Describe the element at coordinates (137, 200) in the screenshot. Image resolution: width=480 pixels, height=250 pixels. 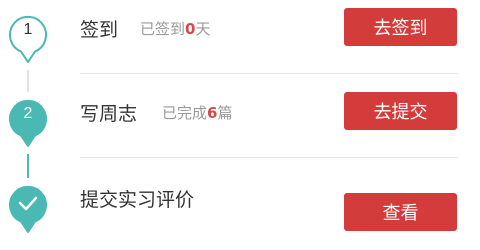
I see `step-title: 提交实习评价` at that location.